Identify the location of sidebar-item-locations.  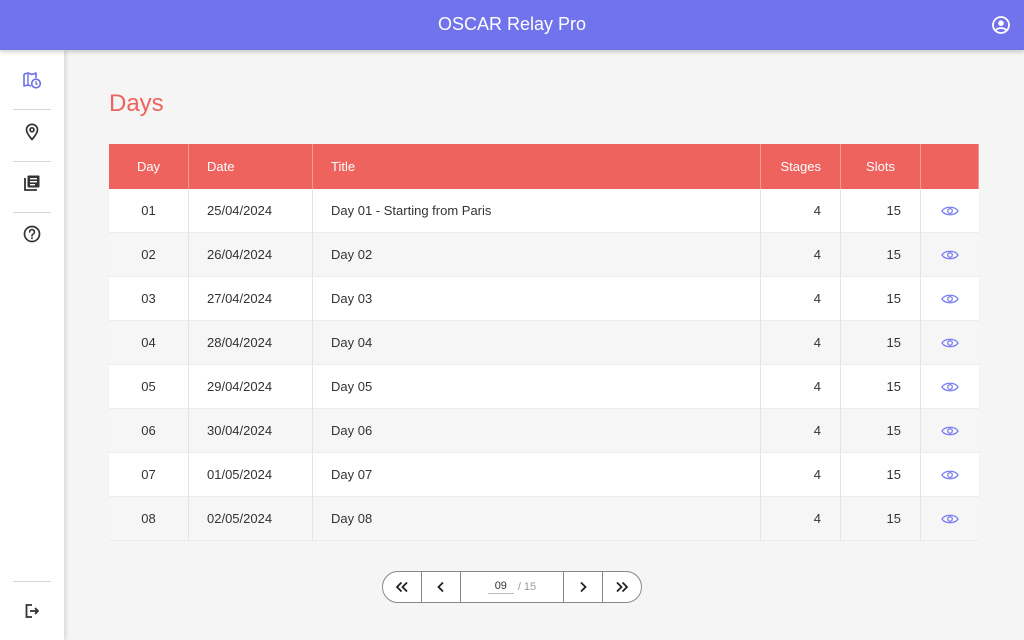
(32, 132).